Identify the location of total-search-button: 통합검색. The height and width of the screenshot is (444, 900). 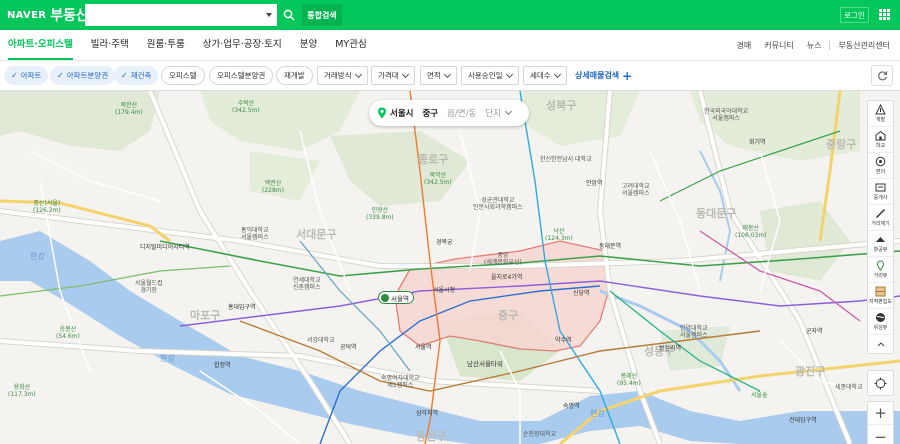
(322, 15).